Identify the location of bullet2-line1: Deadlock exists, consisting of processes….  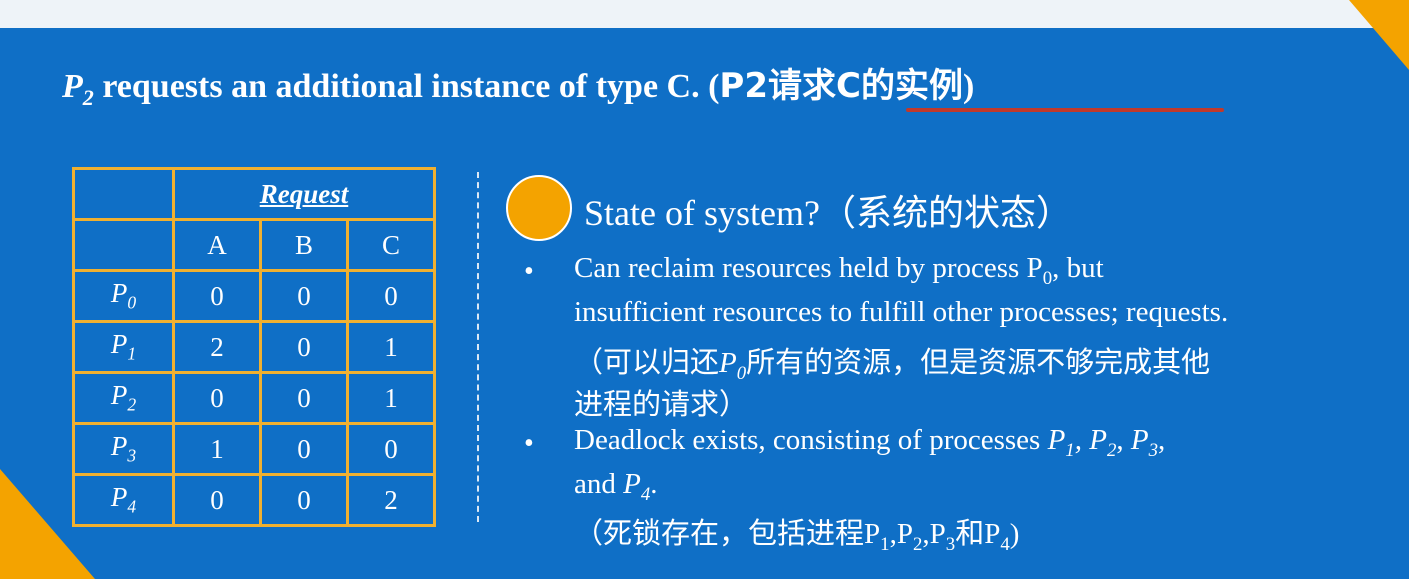
(870, 442).